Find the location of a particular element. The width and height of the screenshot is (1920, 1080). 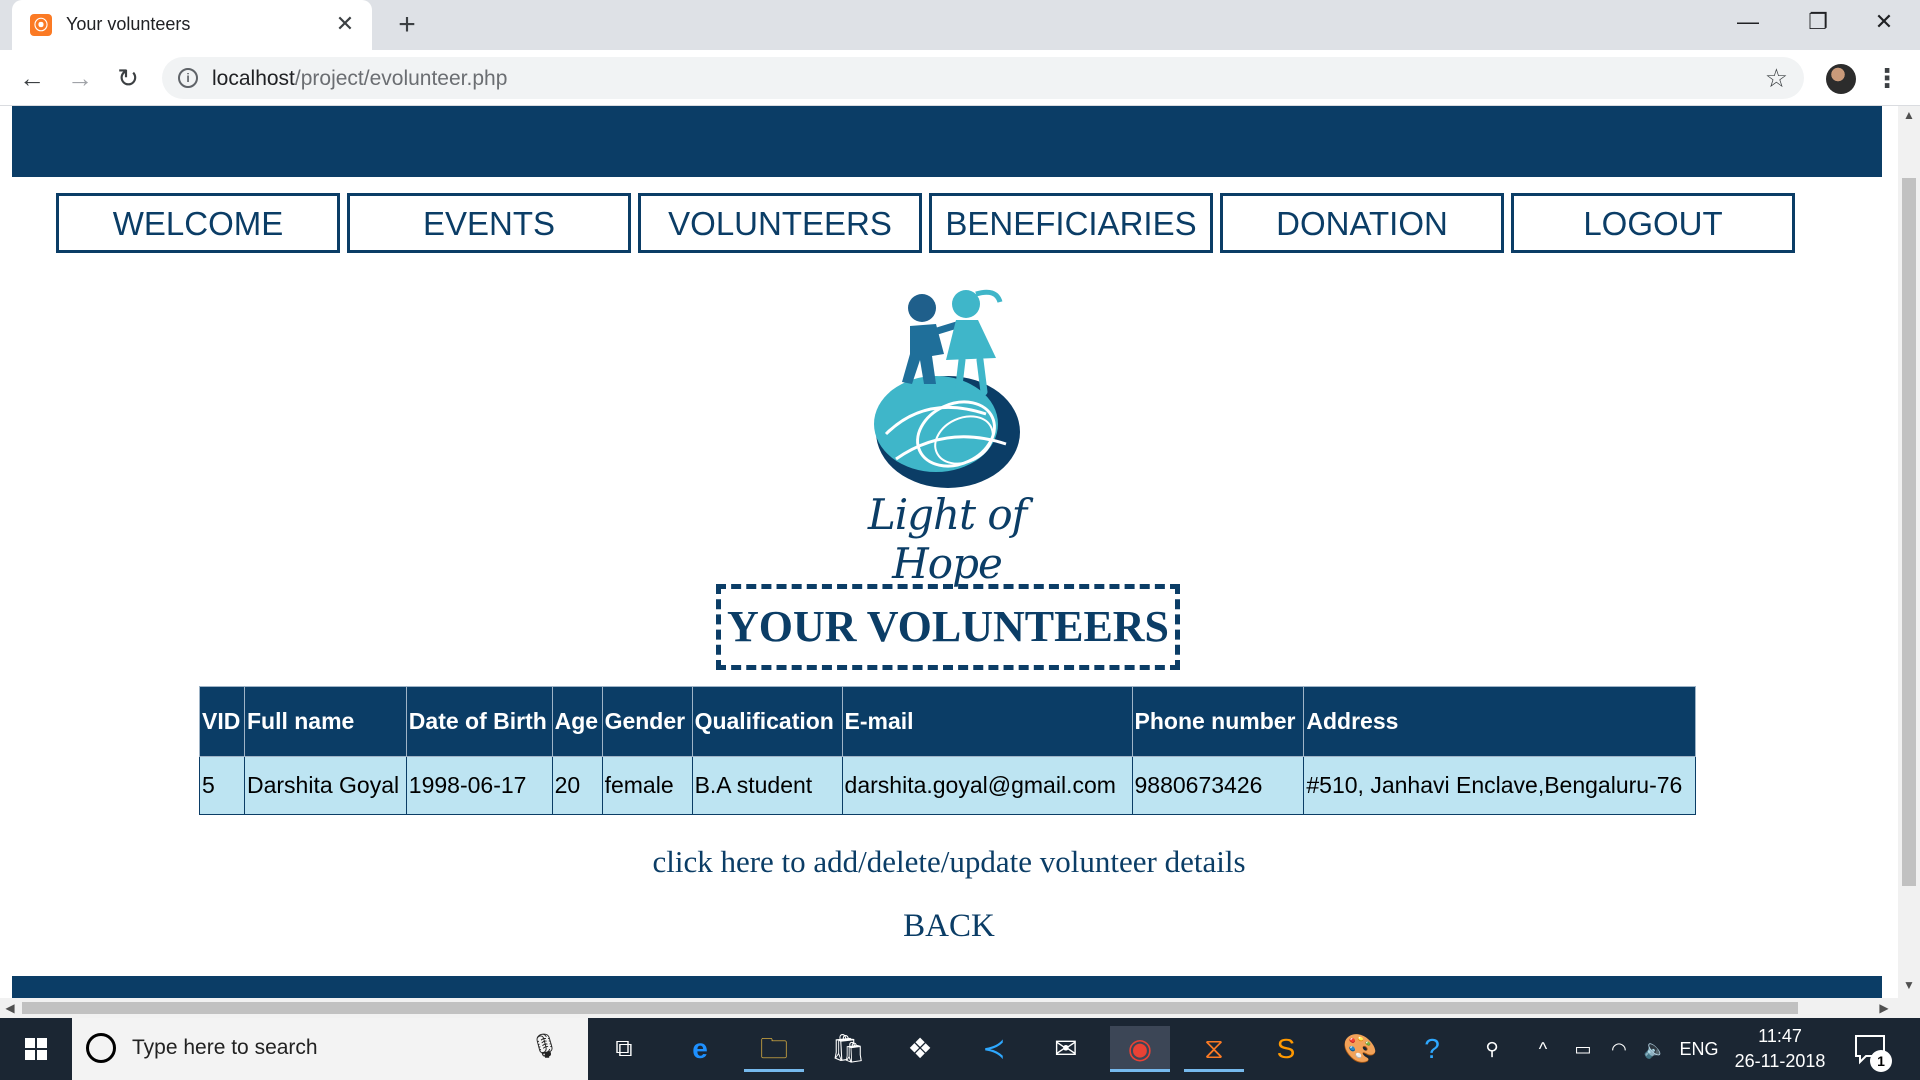

cell-dob: 1998-06-17 is located at coordinates (479, 785).